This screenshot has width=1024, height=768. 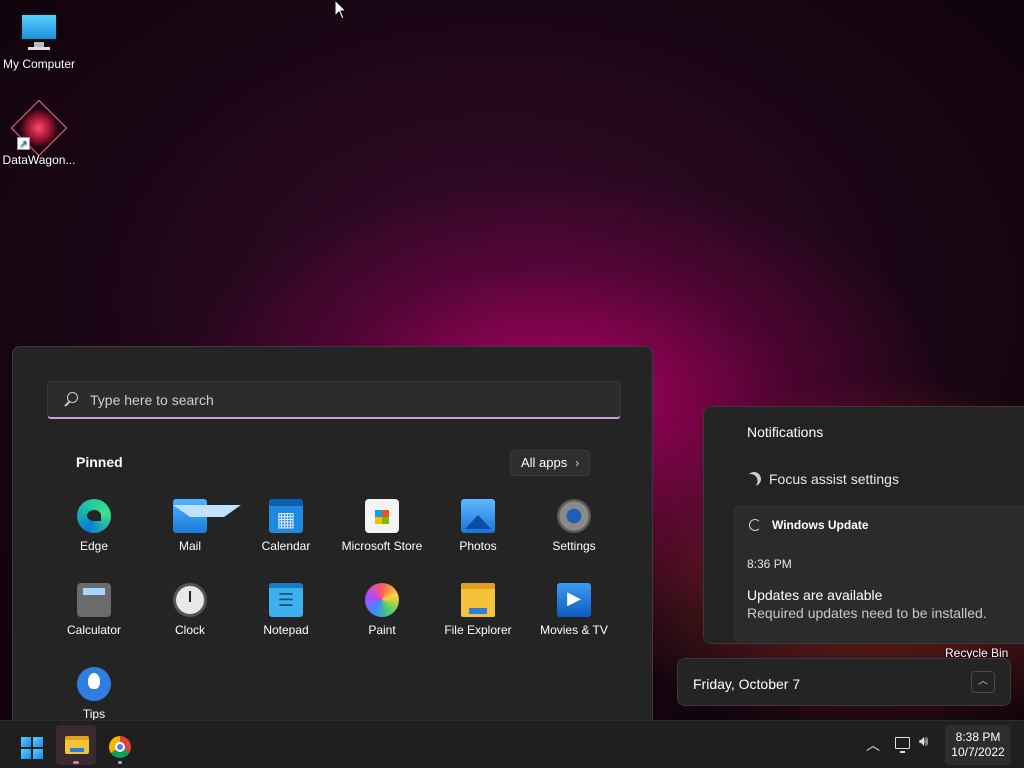 I want to click on pinned-app-file-explorer: File Explorer, so click(x=478, y=623).